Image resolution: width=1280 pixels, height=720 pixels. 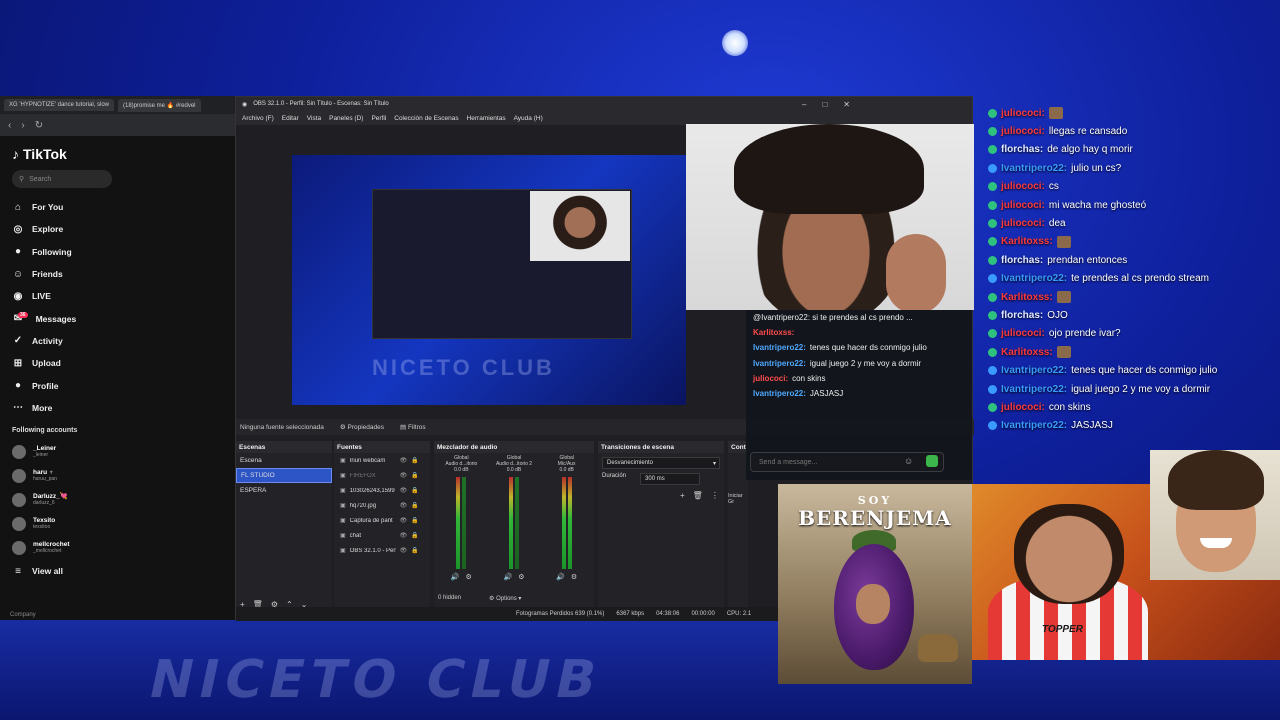 I want to click on scene-item: Escena, so click(x=284, y=460).